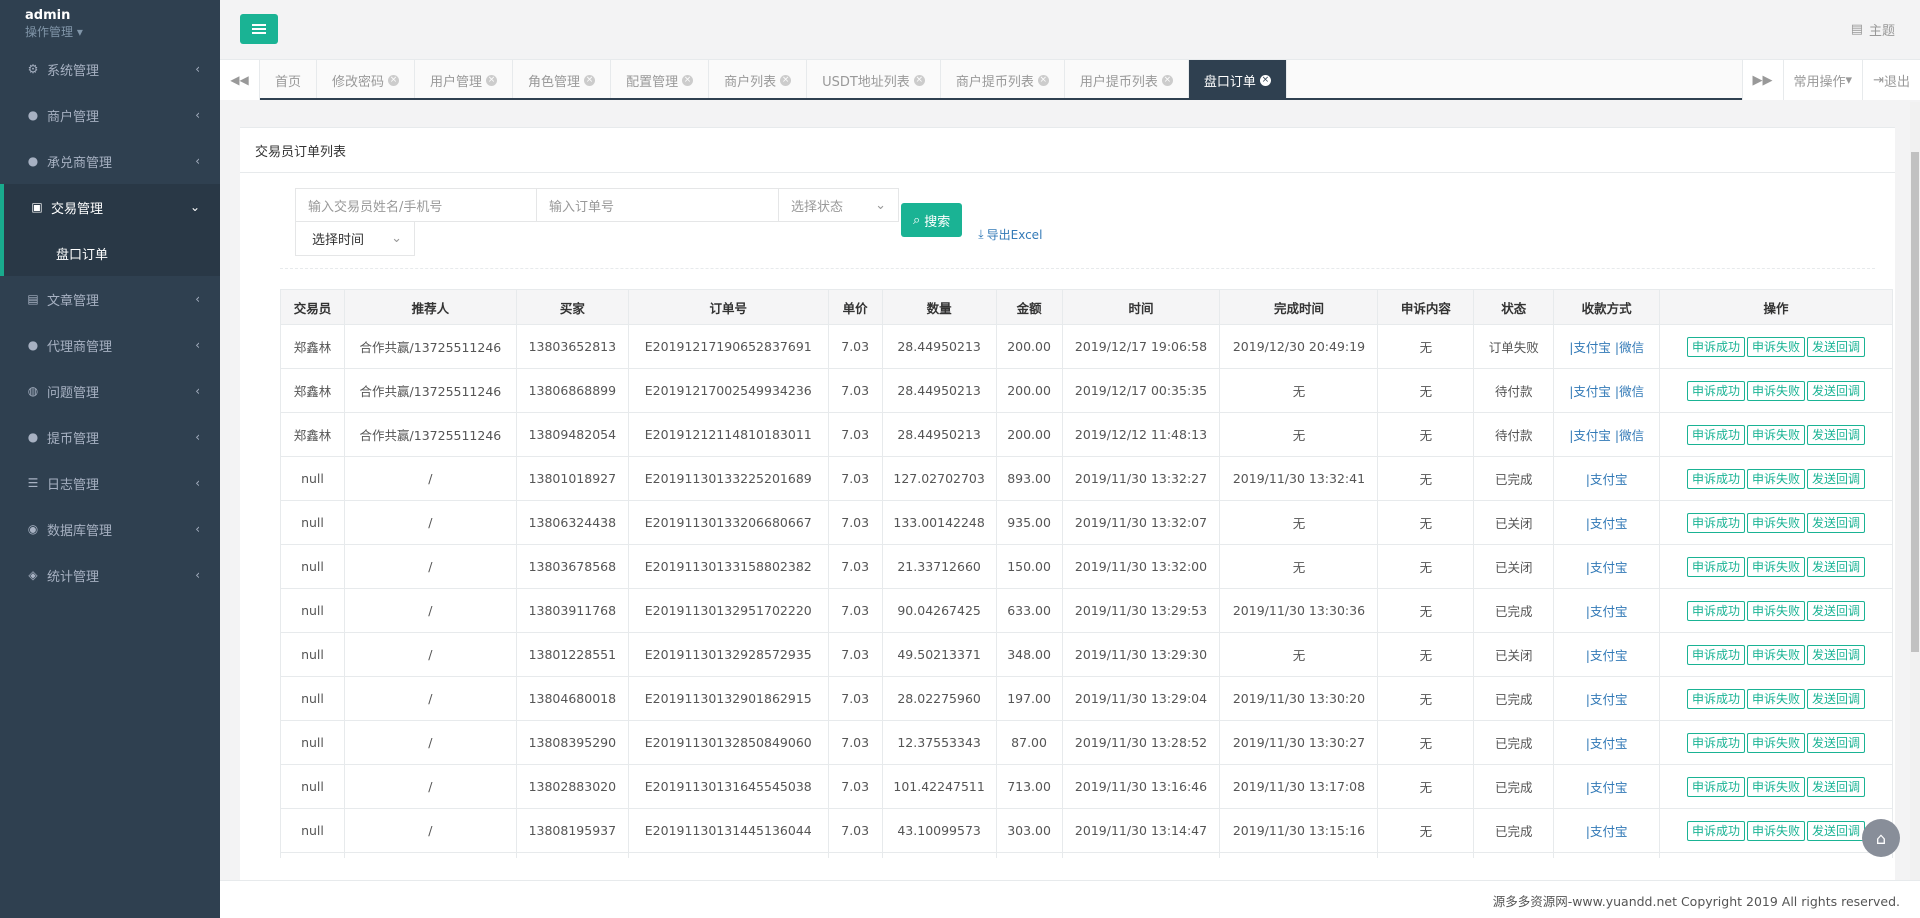 This screenshot has height=918, width=1920. I want to click on tabs-scroll-left-button: ◀◀, so click(240, 80).